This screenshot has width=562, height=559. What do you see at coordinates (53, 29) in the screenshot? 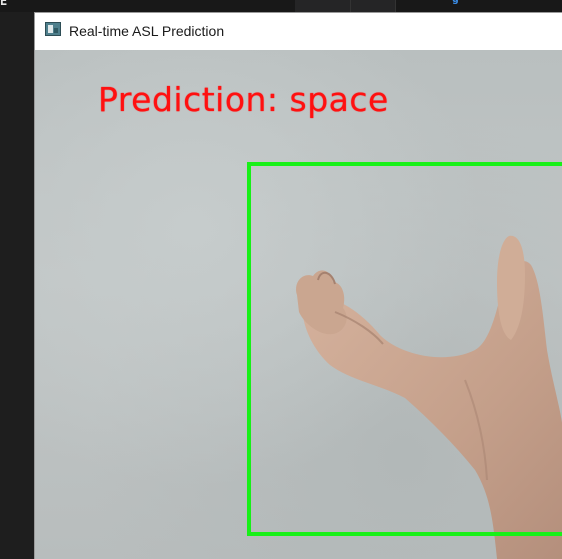
I see `app-window-icon` at bounding box center [53, 29].